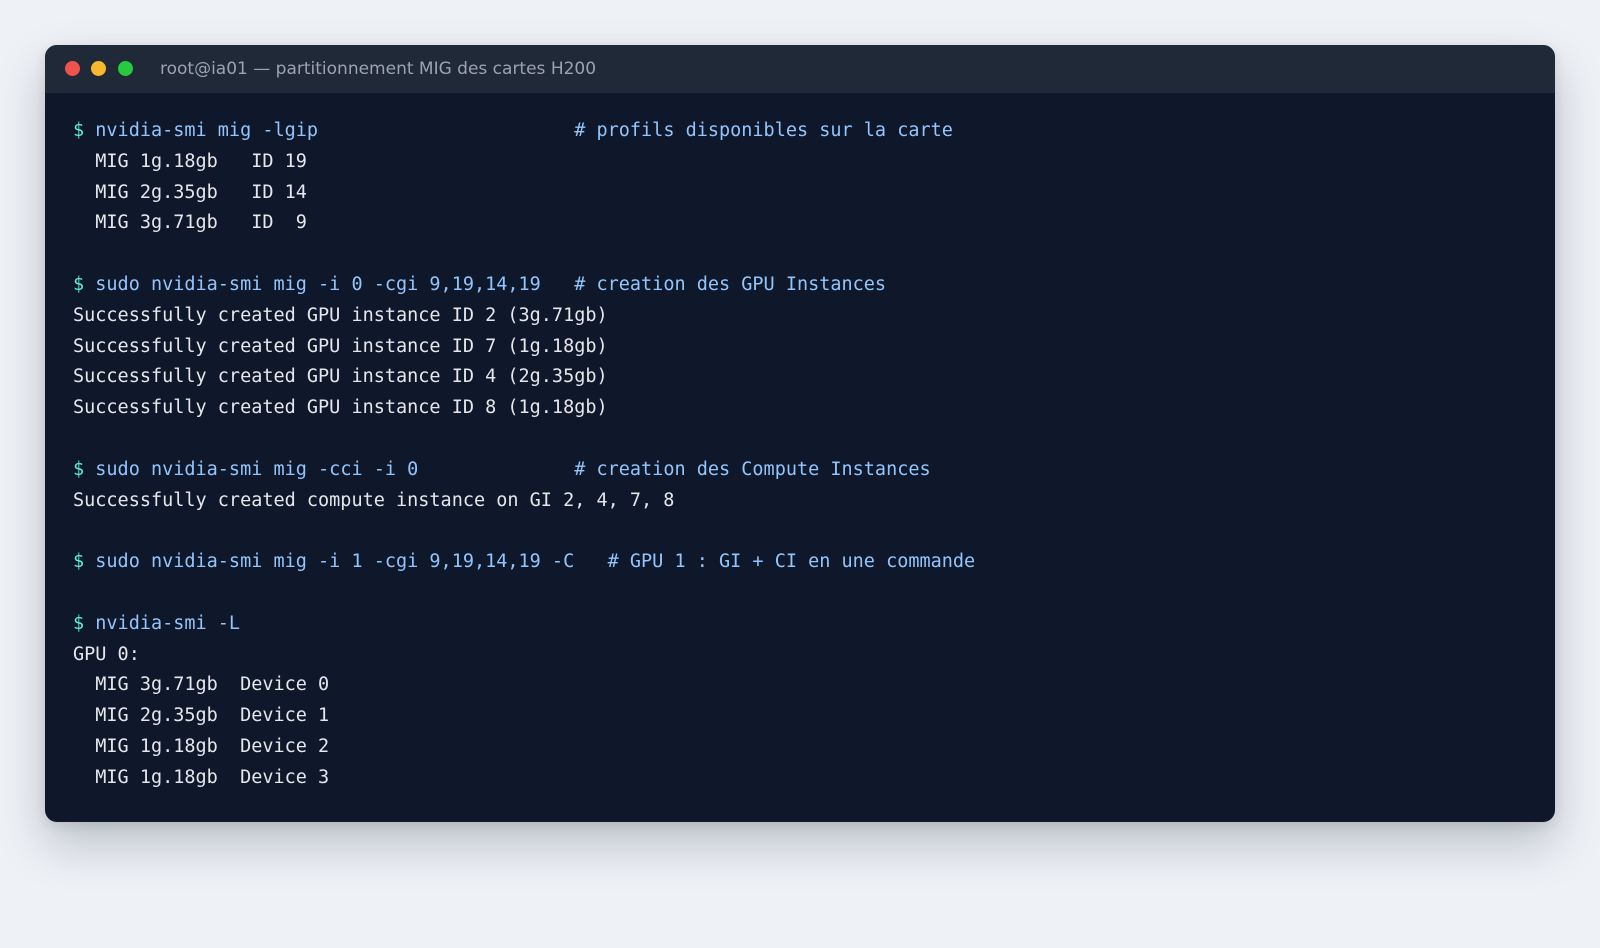 This screenshot has width=1600, height=948. What do you see at coordinates (524, 778) in the screenshot?
I see `output-line: MIG 1g.18gb Device 3` at bounding box center [524, 778].